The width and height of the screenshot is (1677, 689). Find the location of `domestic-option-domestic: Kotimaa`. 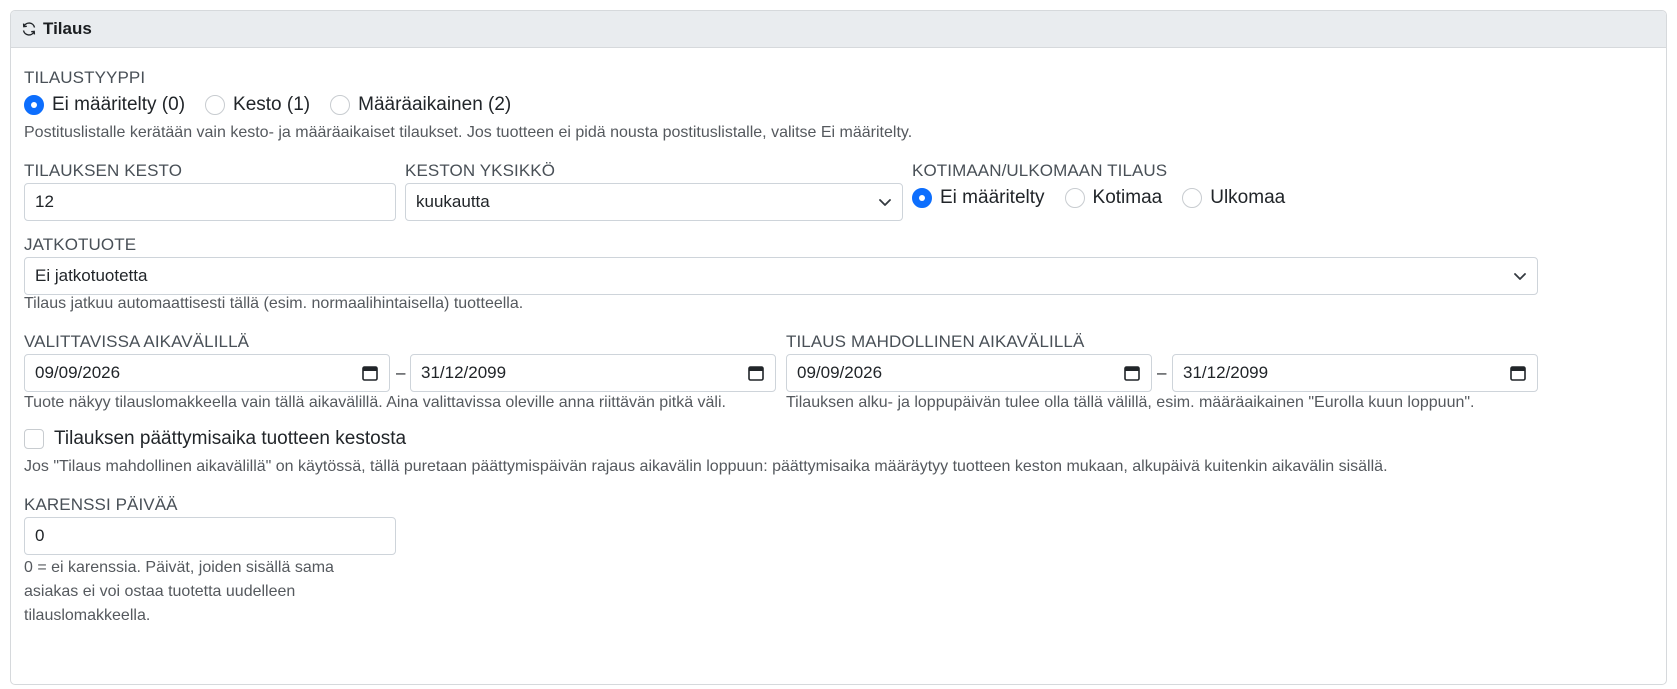

domestic-option-domestic: Kotimaa is located at coordinates (1113, 198).